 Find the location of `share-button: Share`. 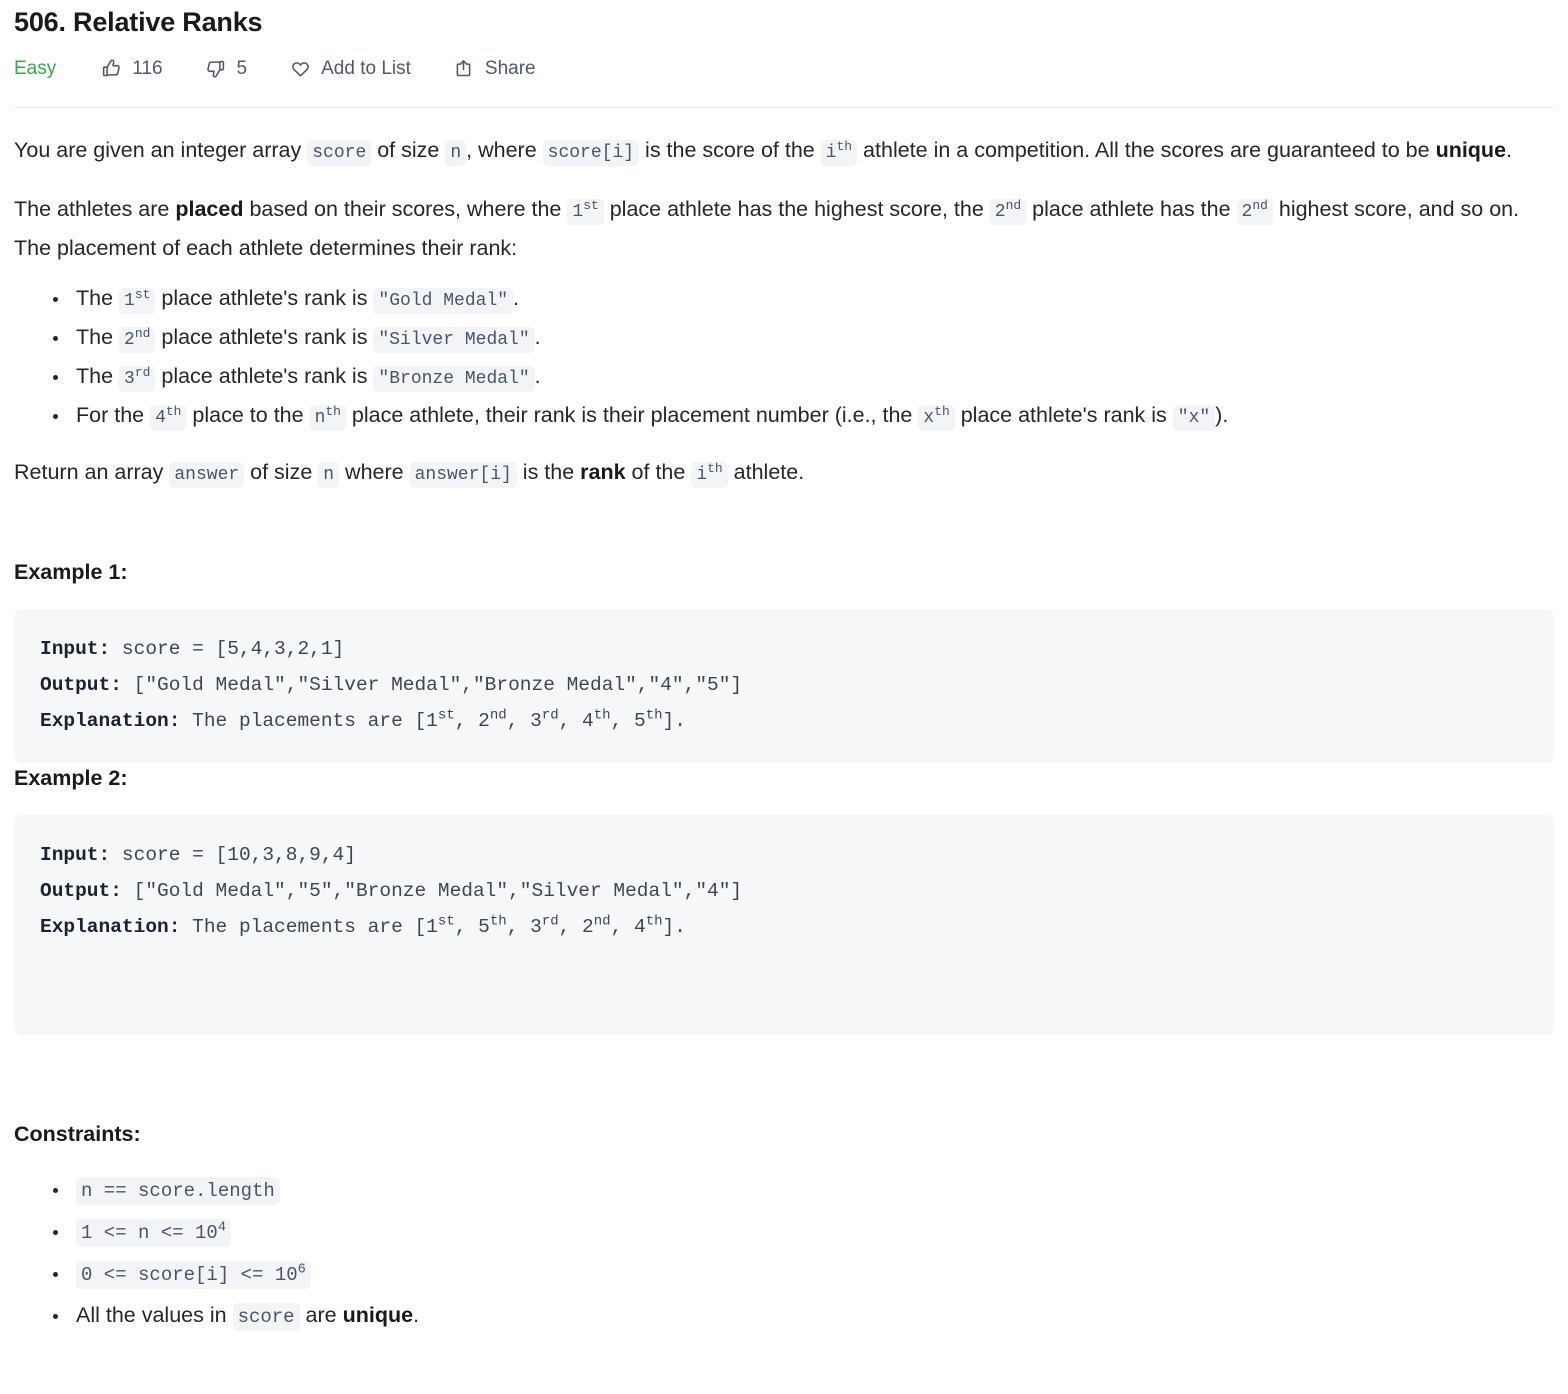

share-button: Share is located at coordinates (494, 68).